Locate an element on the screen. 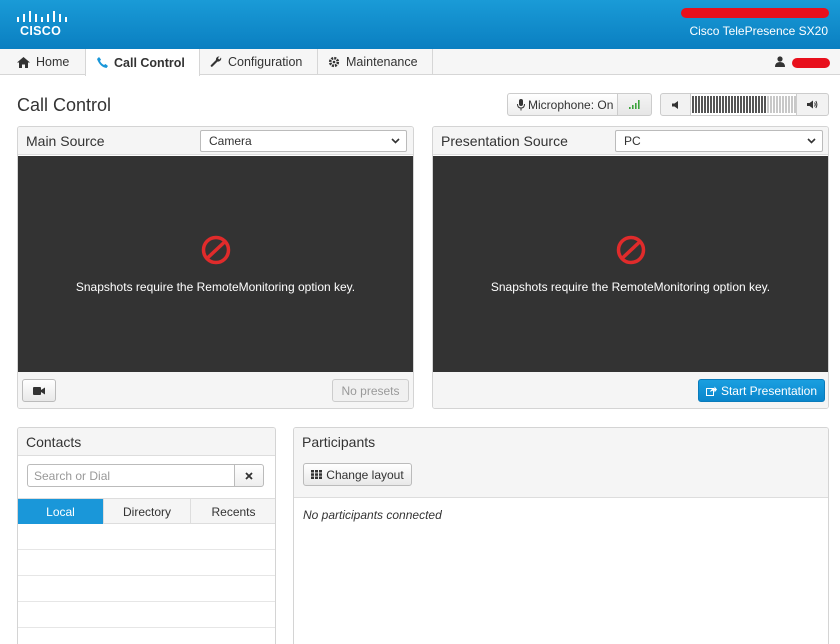 Image resolution: width=840 pixels, height=644 pixels. microphone-icon is located at coordinates (521, 104).